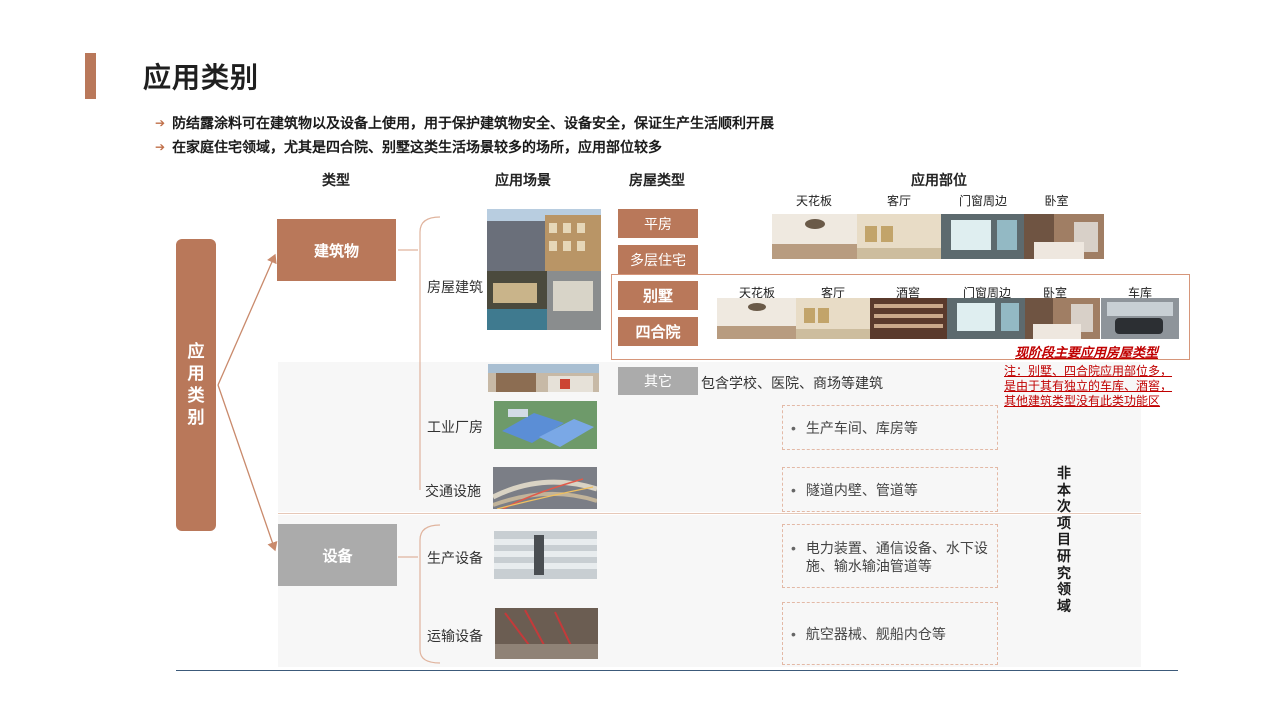  What do you see at coordinates (544, 269) in the screenshot?
I see `house-buildings-photo` at bounding box center [544, 269].